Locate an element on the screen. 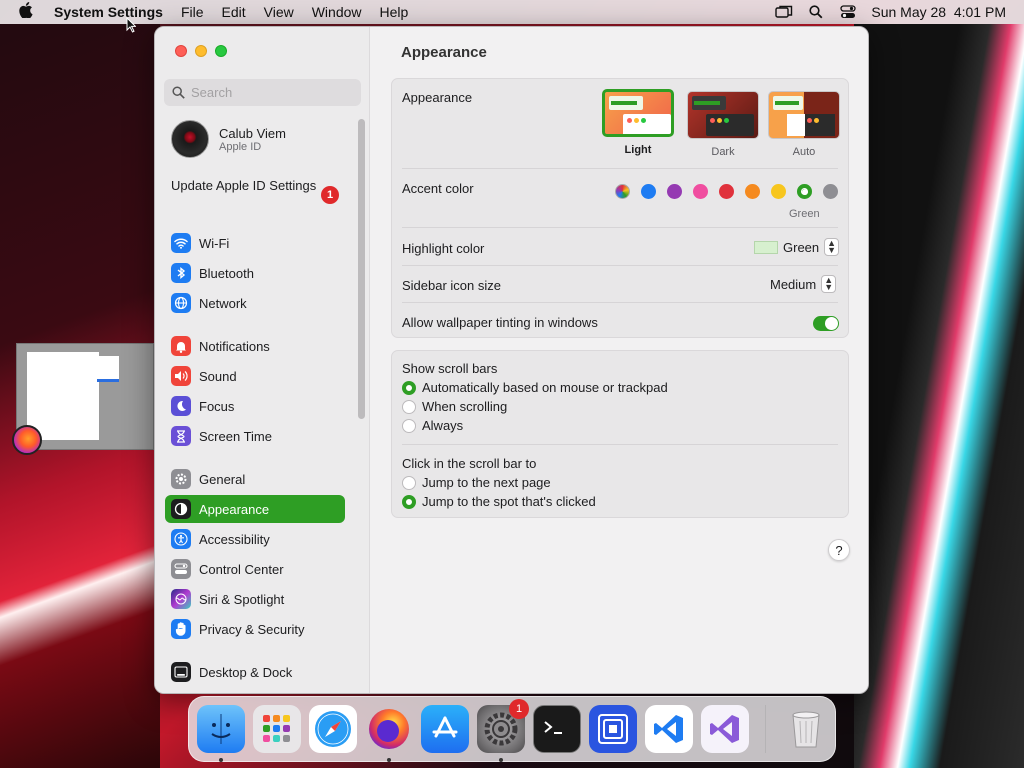 The width and height of the screenshot is (1024, 768). minimize-button is located at coordinates (201, 51).